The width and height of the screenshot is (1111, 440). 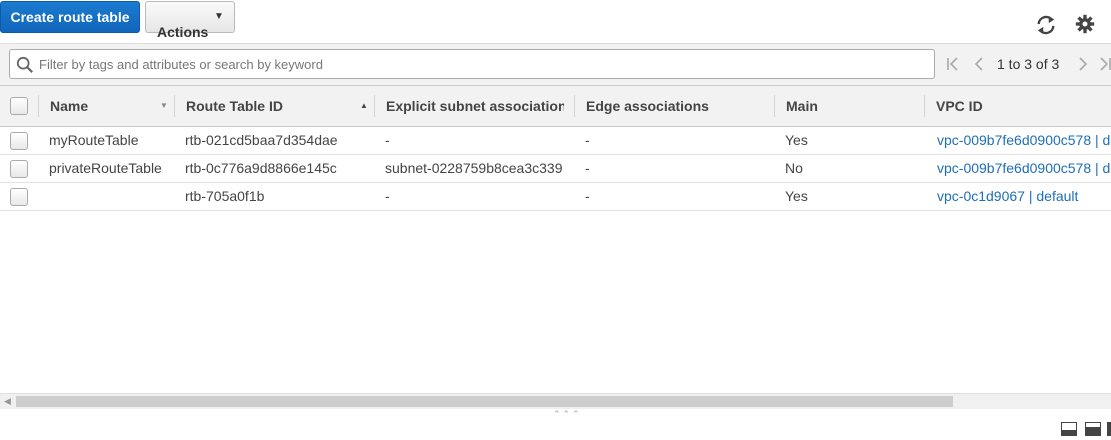 What do you see at coordinates (261, 140) in the screenshot?
I see `cell-route-table-id: rtb-021cd5baa7d354dae` at bounding box center [261, 140].